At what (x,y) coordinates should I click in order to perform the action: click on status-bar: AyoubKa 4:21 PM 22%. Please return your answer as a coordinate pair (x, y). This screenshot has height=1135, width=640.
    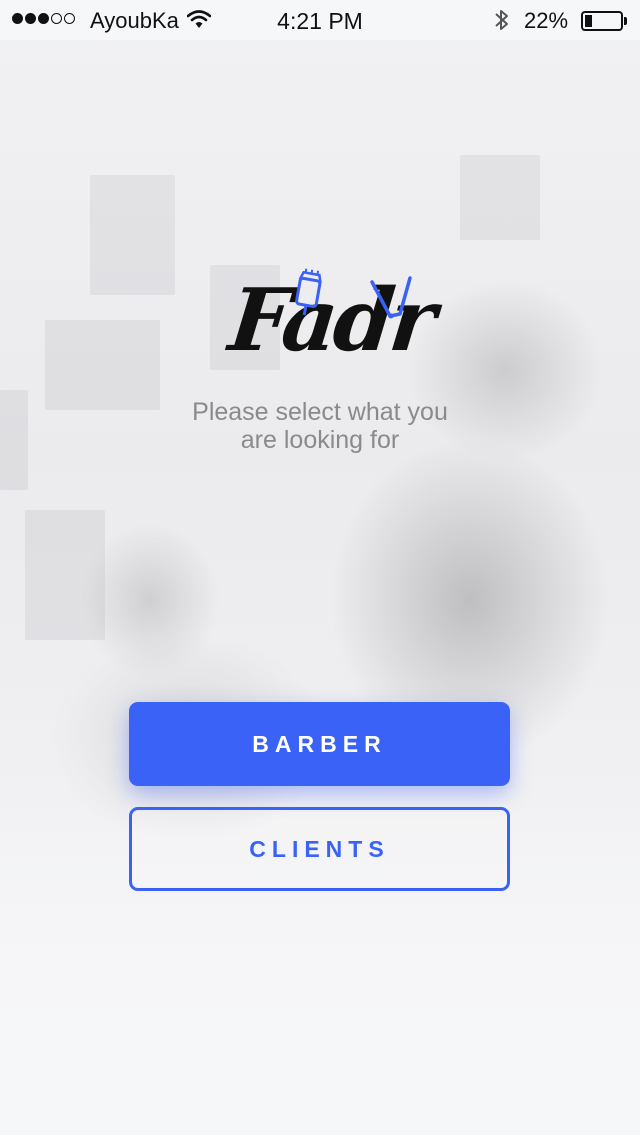
    Looking at the image, I should click on (320, 20).